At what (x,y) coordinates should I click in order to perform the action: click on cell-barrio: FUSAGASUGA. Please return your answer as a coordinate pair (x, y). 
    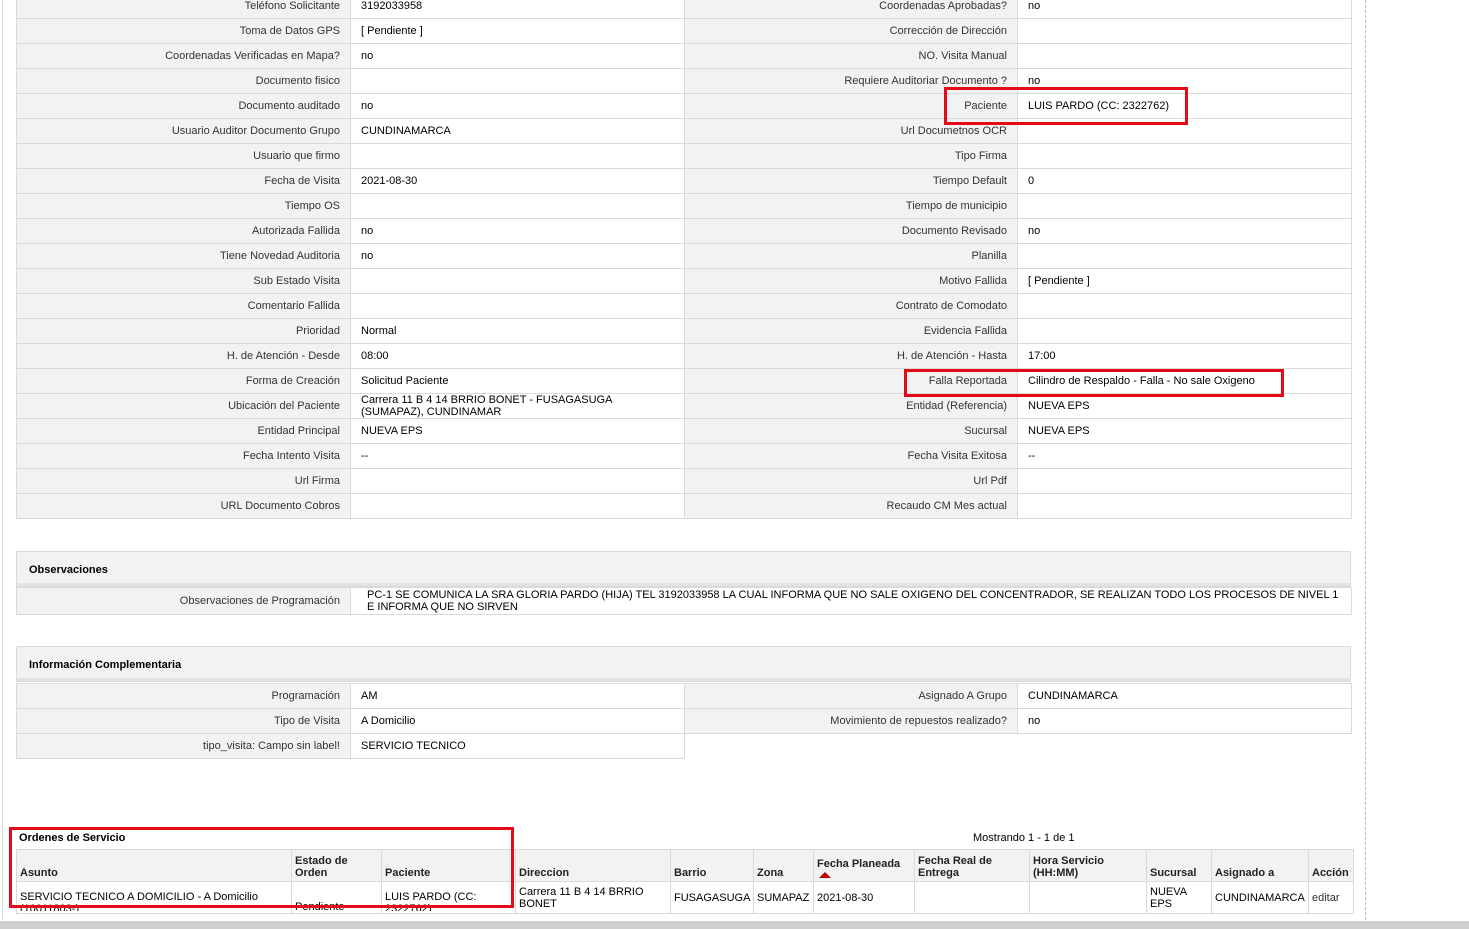
    Looking at the image, I should click on (712, 897).